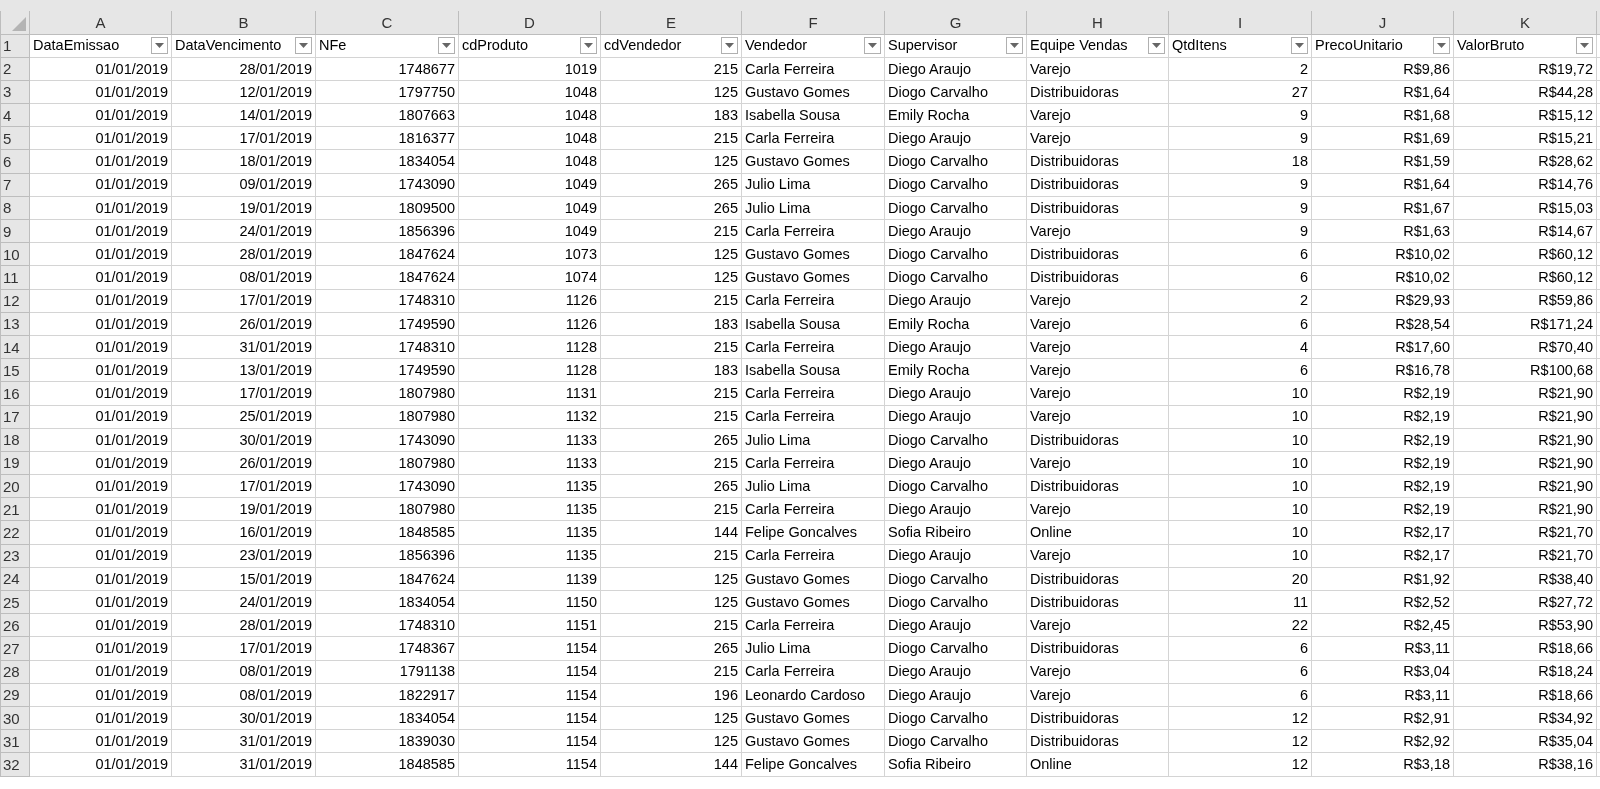 The width and height of the screenshot is (1600, 789). What do you see at coordinates (15, 301) in the screenshot?
I see `row-number: 12` at bounding box center [15, 301].